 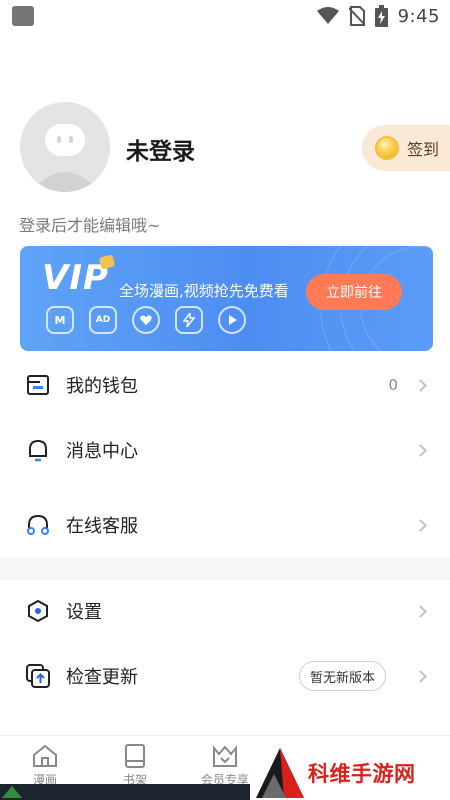 What do you see at coordinates (225, 450) in the screenshot?
I see `menu-item-messages: 消息中心` at bounding box center [225, 450].